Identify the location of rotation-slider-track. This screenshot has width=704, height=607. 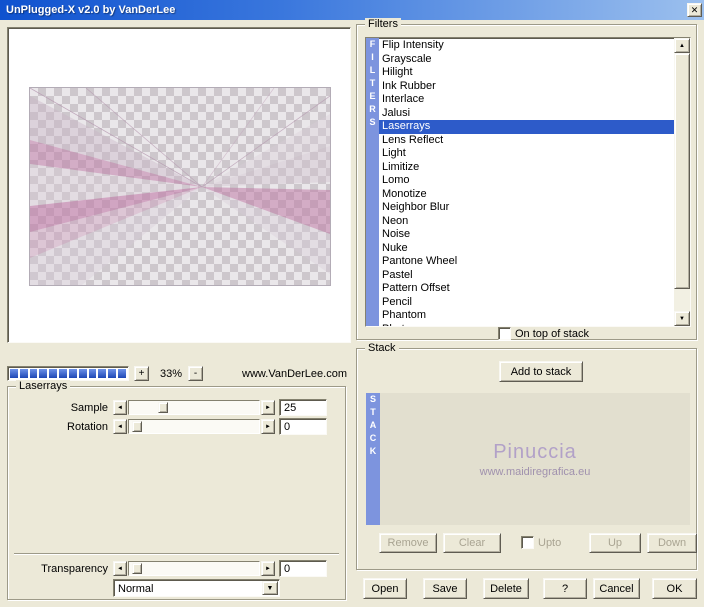
(194, 426).